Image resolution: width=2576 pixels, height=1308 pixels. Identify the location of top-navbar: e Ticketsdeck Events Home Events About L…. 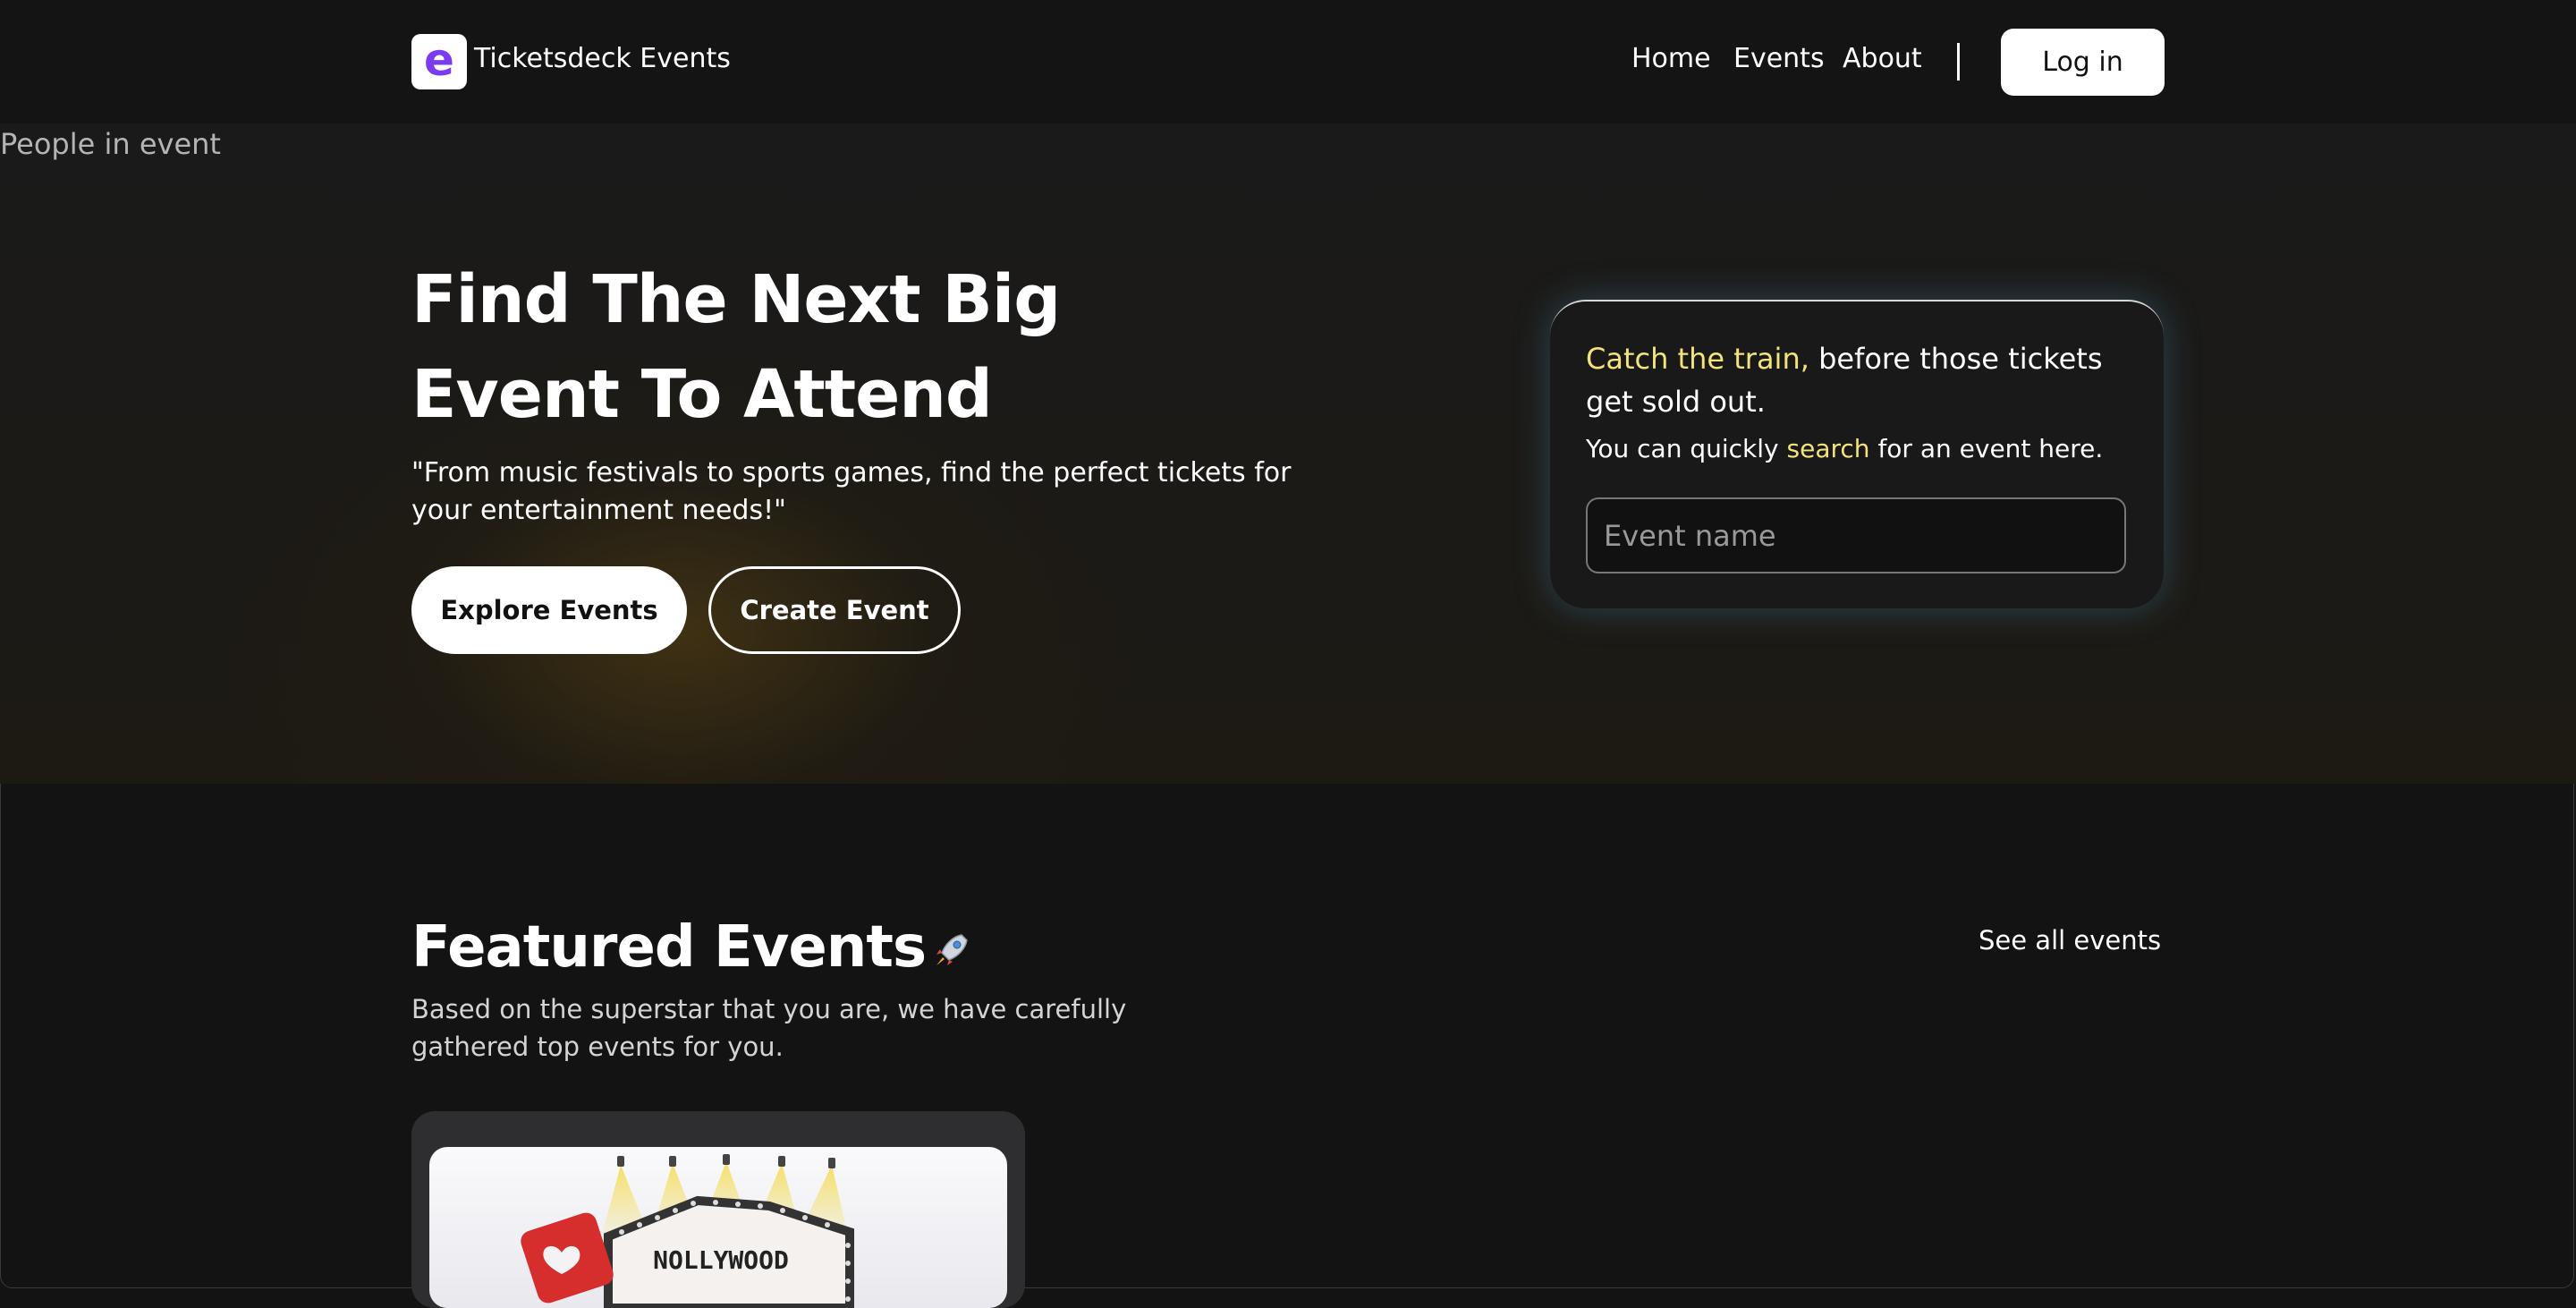
(1288, 62).